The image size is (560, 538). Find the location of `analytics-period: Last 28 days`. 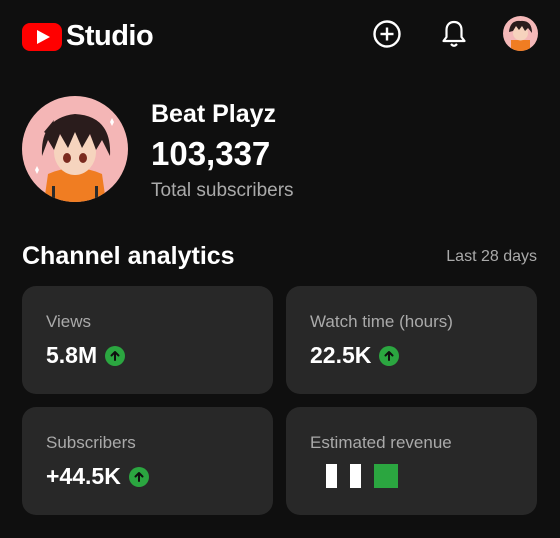

analytics-period: Last 28 days is located at coordinates (491, 257).